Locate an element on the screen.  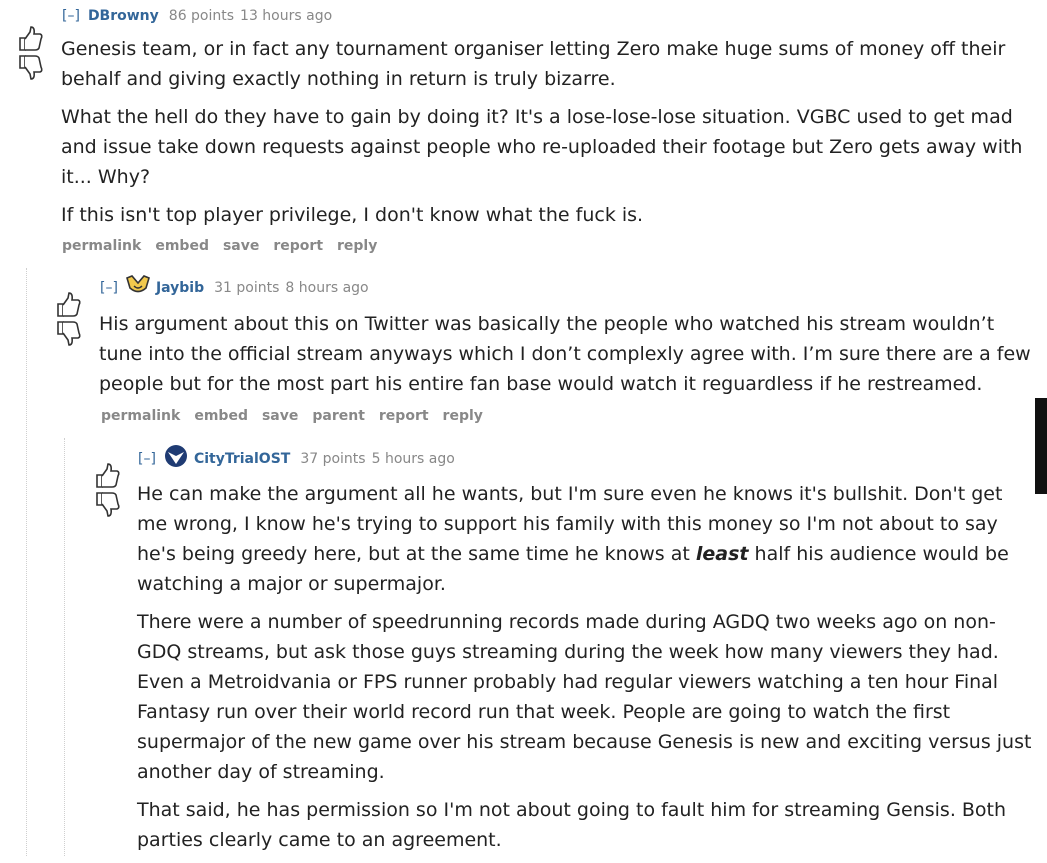
score: 31 points is located at coordinates (247, 288).